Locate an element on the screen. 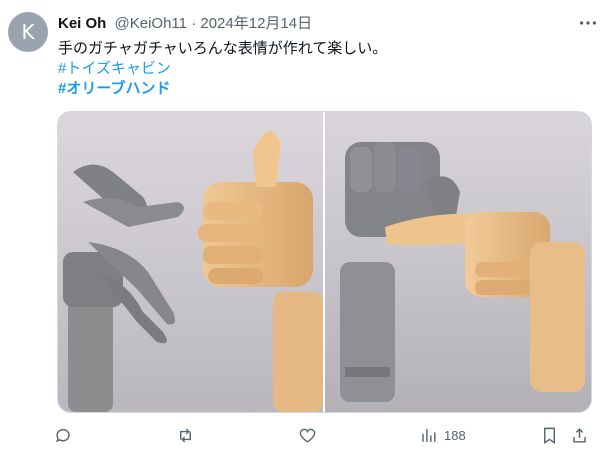  reply-icon is located at coordinates (63, 435).